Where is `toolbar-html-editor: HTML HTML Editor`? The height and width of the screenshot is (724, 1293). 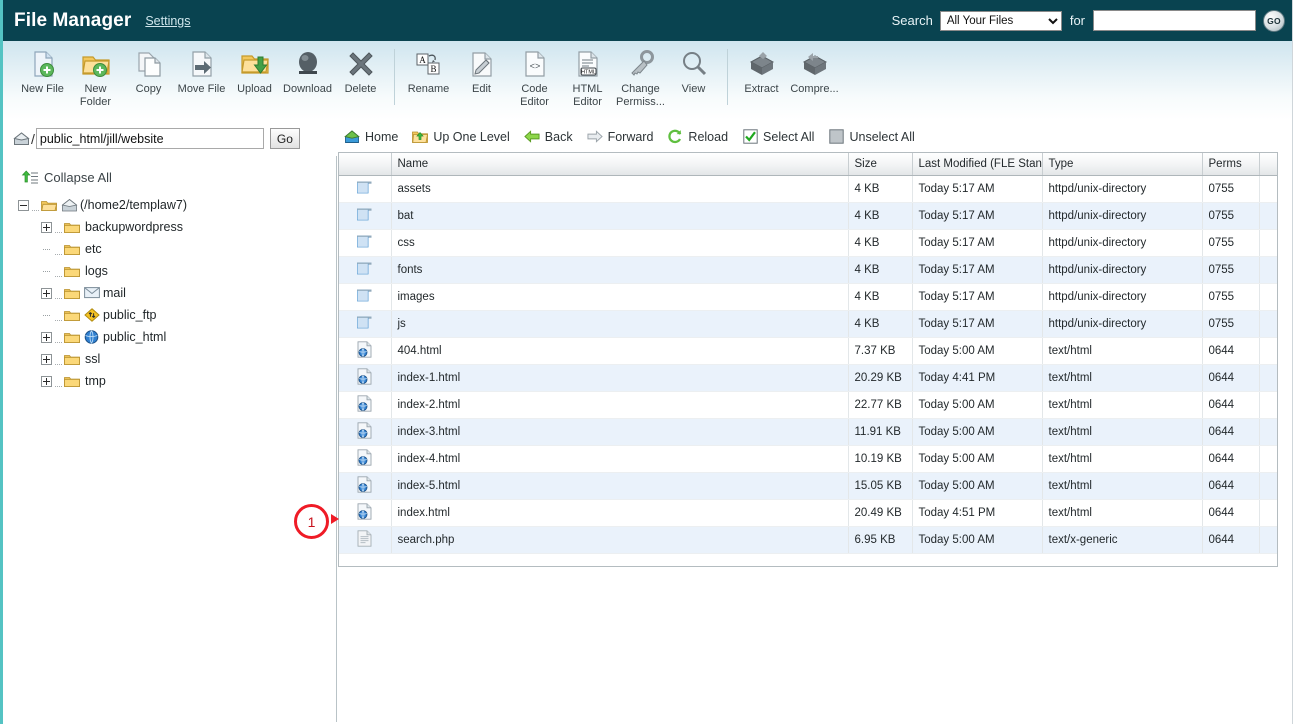 toolbar-html-editor: HTML HTML Editor is located at coordinates (587, 74).